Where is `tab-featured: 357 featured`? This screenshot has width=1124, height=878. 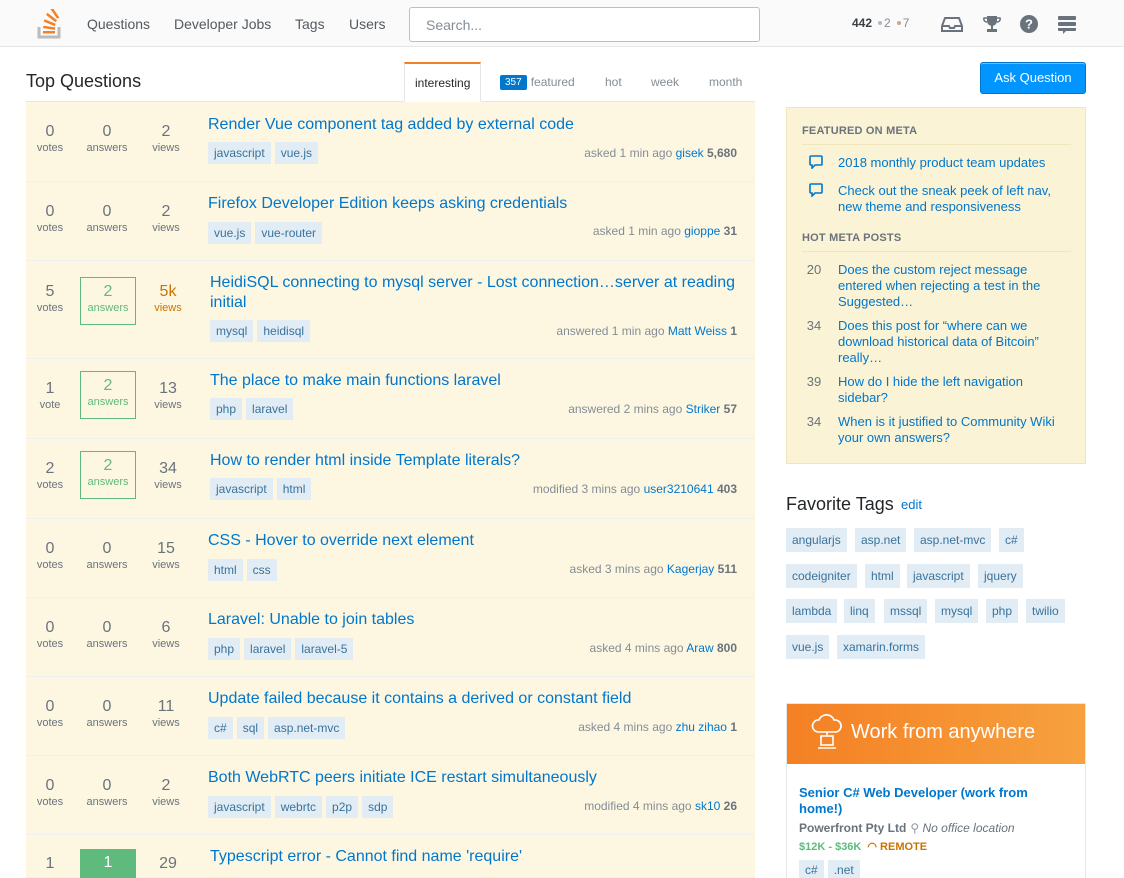
tab-featured: 357 featured is located at coordinates (537, 82).